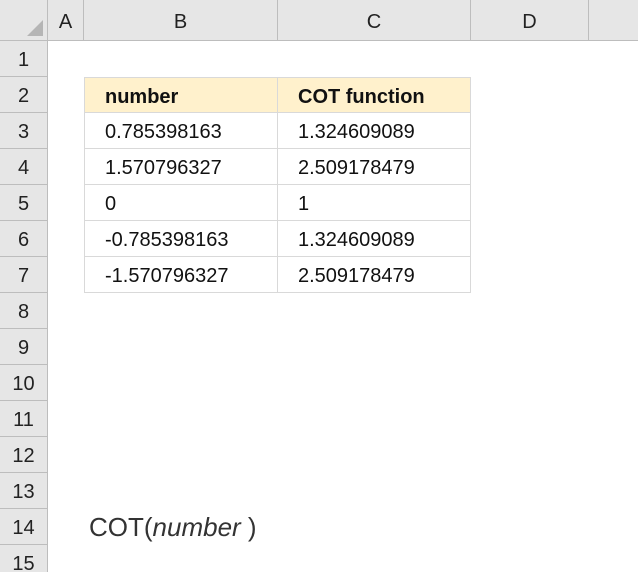  I want to click on row-header-2: 2, so click(24, 95).